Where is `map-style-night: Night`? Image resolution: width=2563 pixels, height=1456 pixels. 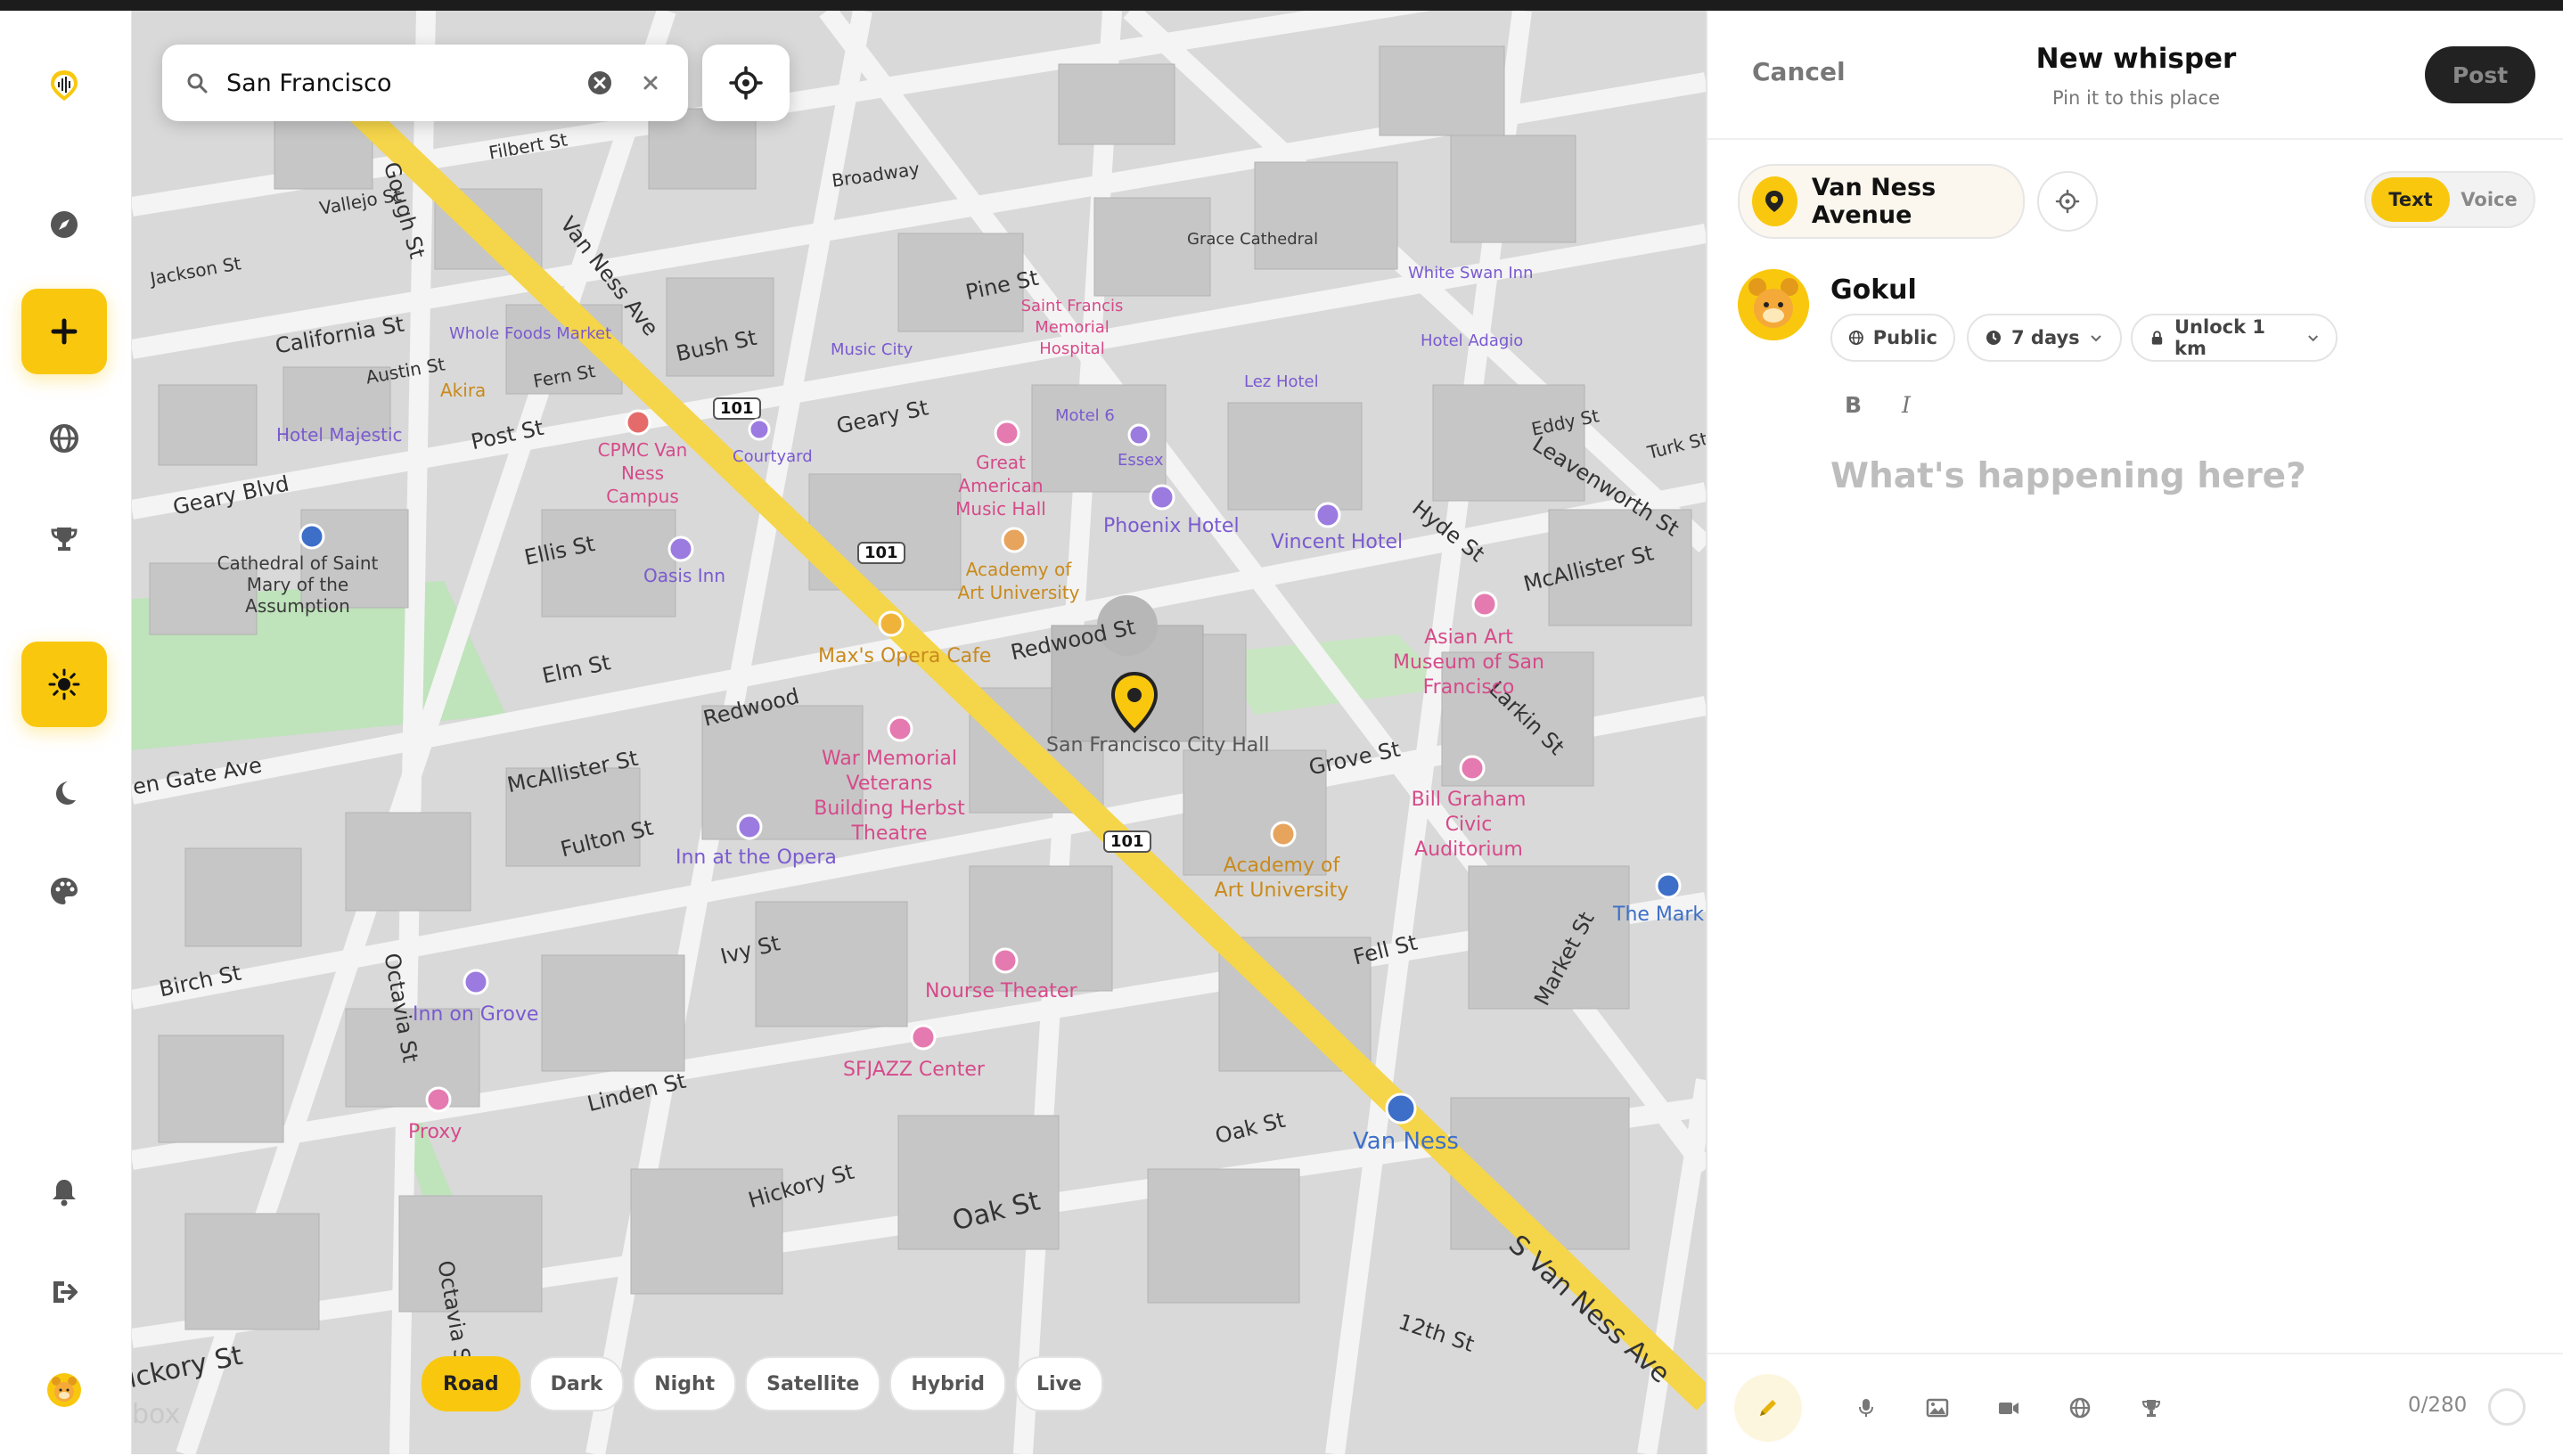
map-style-night: Night is located at coordinates (685, 1384).